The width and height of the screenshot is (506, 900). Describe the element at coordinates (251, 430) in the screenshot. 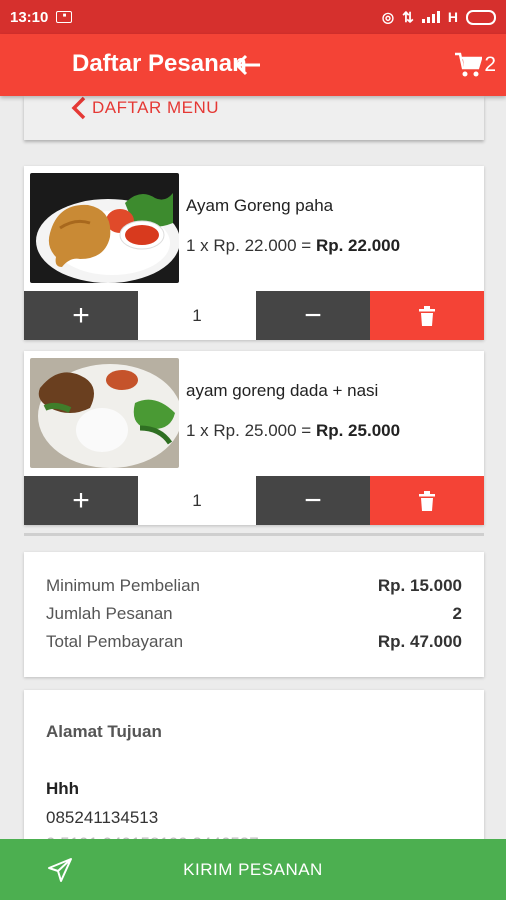

I see `item-price-expression: 1 x Rp. 25.000 =` at that location.